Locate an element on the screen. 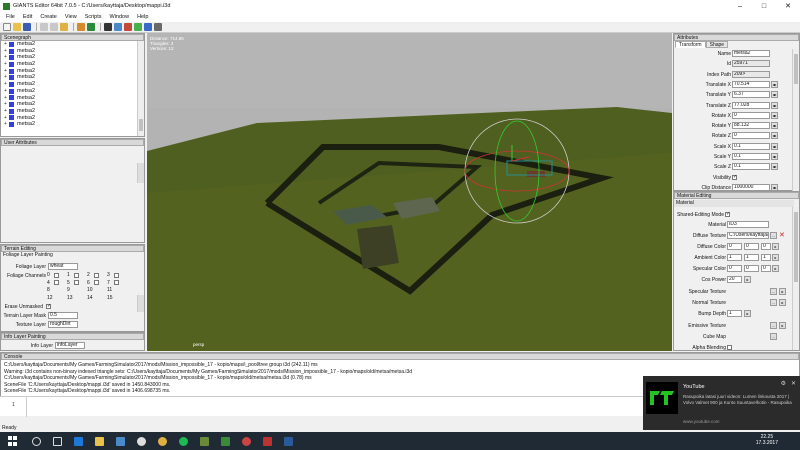  save-icon is located at coordinates (27, 27).